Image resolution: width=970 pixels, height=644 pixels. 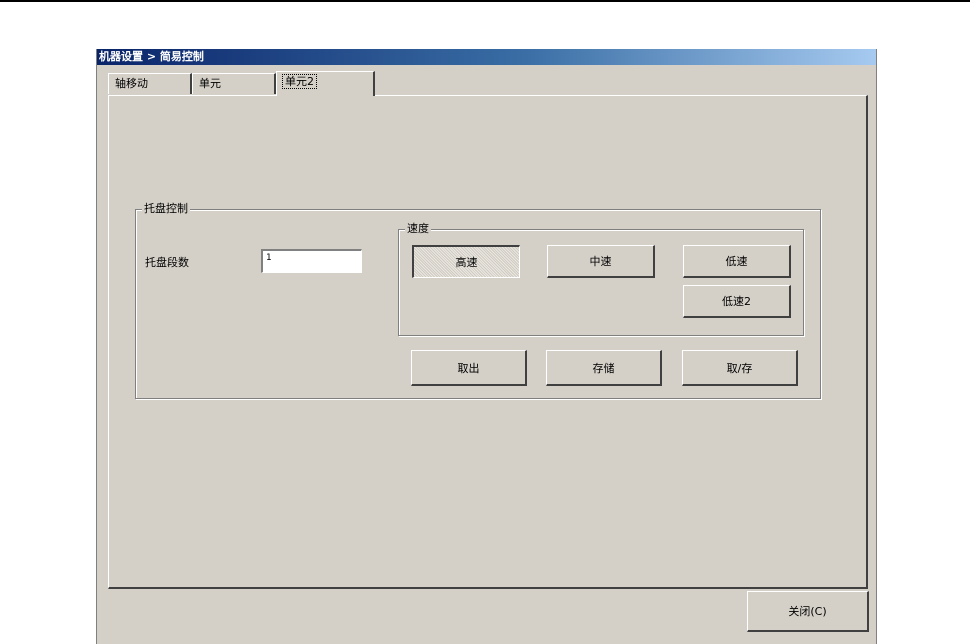 I want to click on tab-label: 单元, so click(x=210, y=83).